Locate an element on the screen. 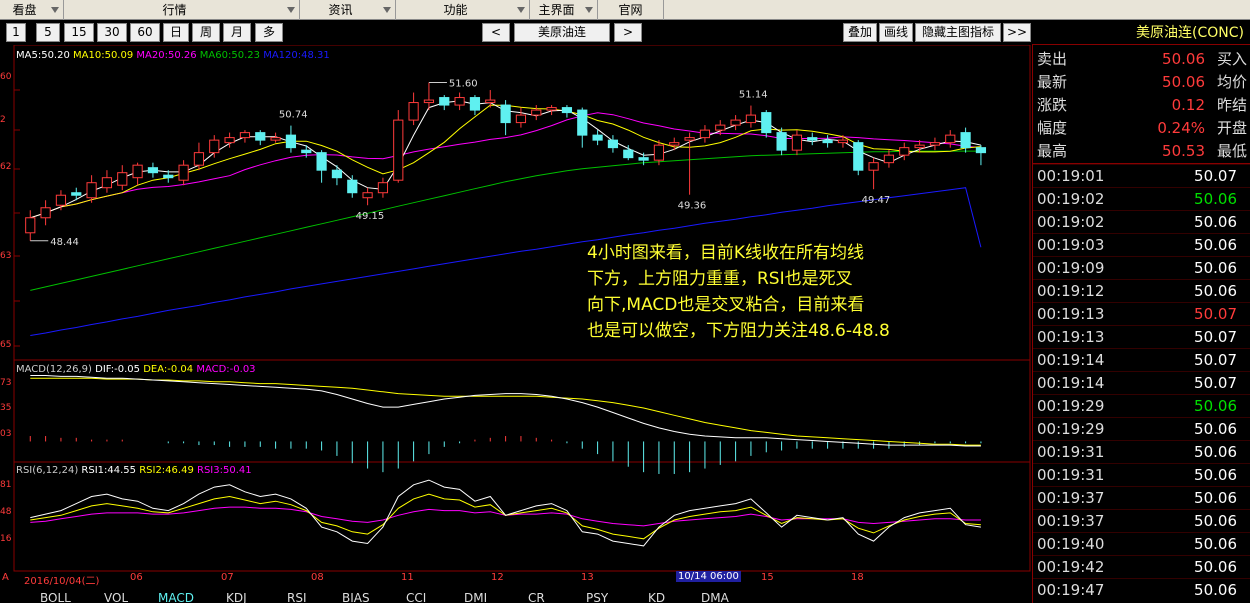  period-5-button: 5 is located at coordinates (48, 32).